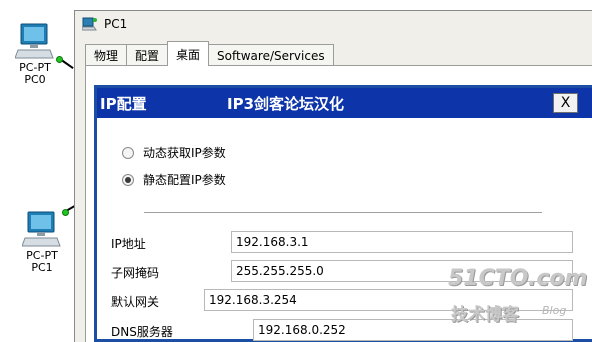 The height and width of the screenshot is (342, 592). I want to click on ip-address-label: IP地址, so click(128, 244).